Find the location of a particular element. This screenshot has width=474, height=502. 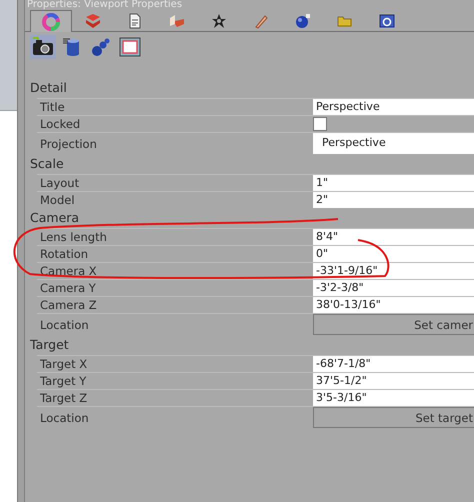

value-field: 38'0-13/16" is located at coordinates (393, 305).